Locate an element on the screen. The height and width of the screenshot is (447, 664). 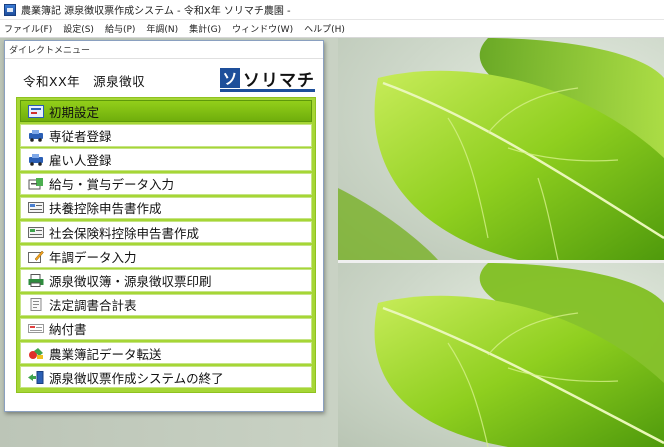
menu-item-label: 給与・賞与データ入力 is located at coordinates (112, 185).